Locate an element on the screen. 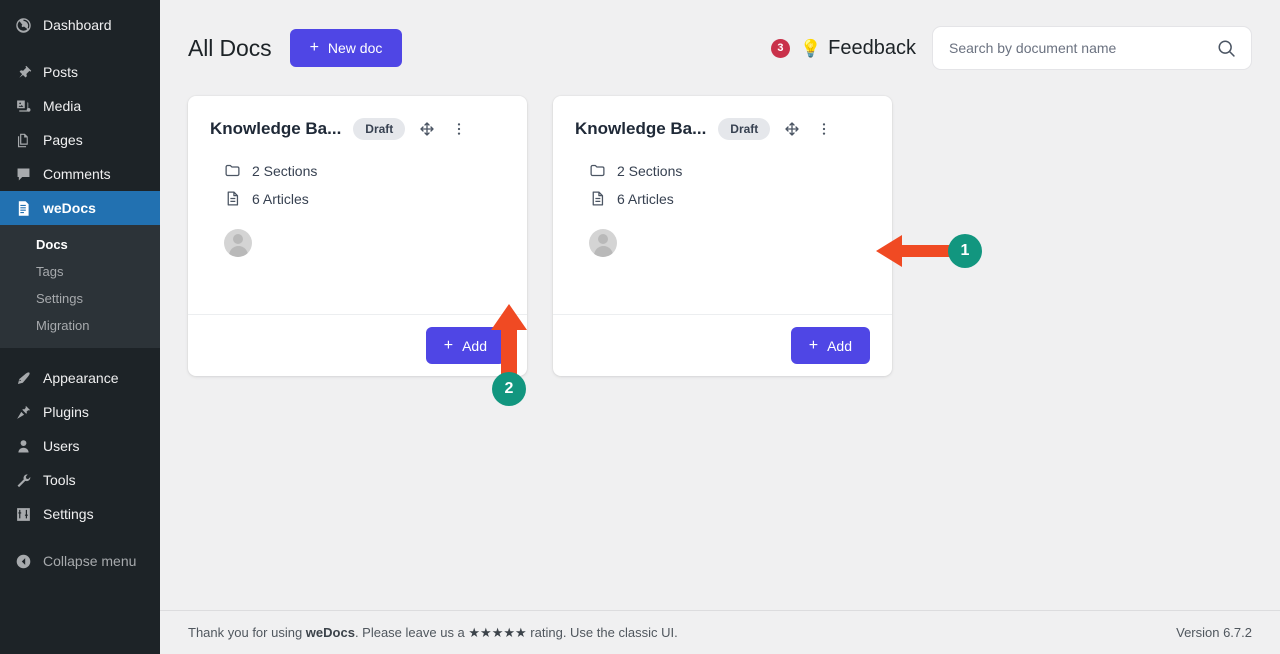 The width and height of the screenshot is (1280, 654). footer-thanks-mid: . Please leave us a is located at coordinates (411, 632).